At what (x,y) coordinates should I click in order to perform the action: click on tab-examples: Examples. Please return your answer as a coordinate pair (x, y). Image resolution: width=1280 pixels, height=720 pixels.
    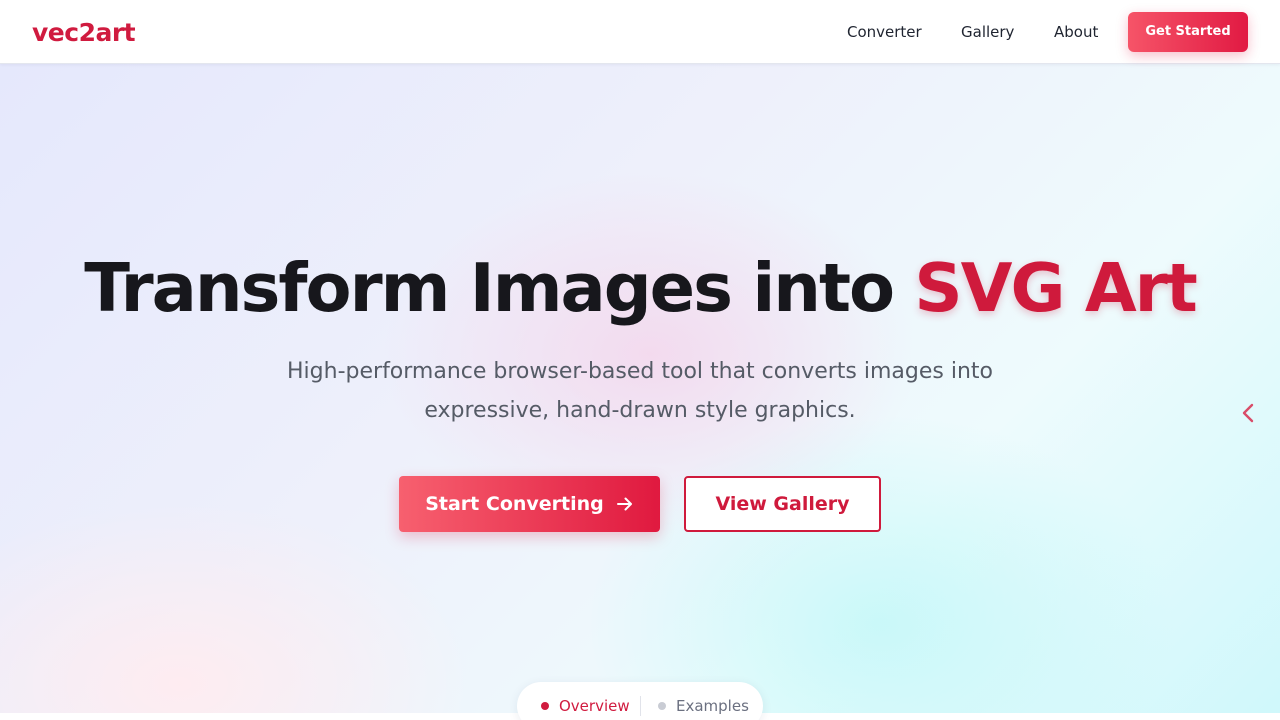
    Looking at the image, I should click on (703, 706).